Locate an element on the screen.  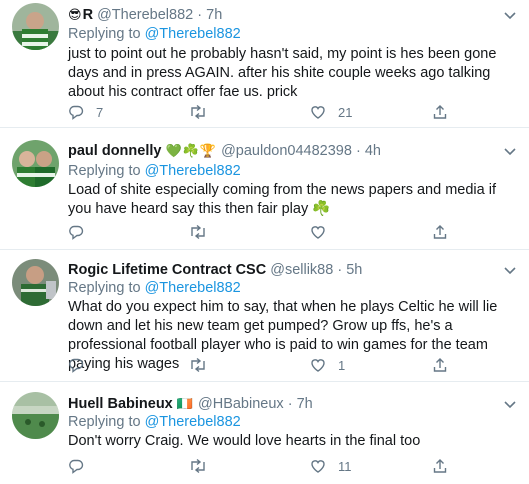
timestamp: 5h is located at coordinates (354, 270).